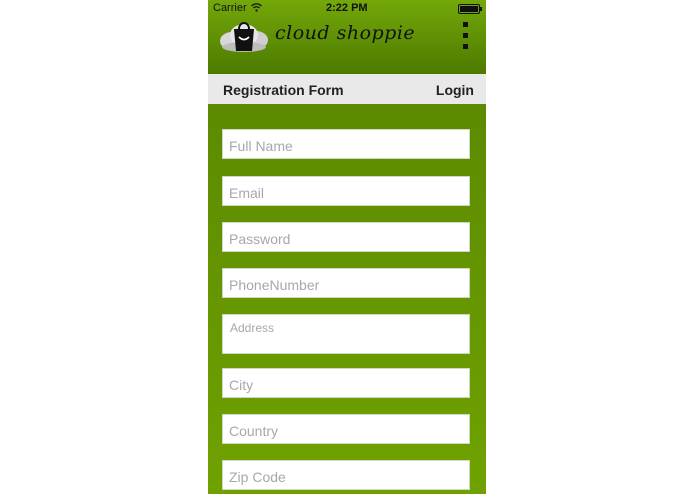 The image size is (695, 494). I want to click on wifi-icon, so click(256, 9).